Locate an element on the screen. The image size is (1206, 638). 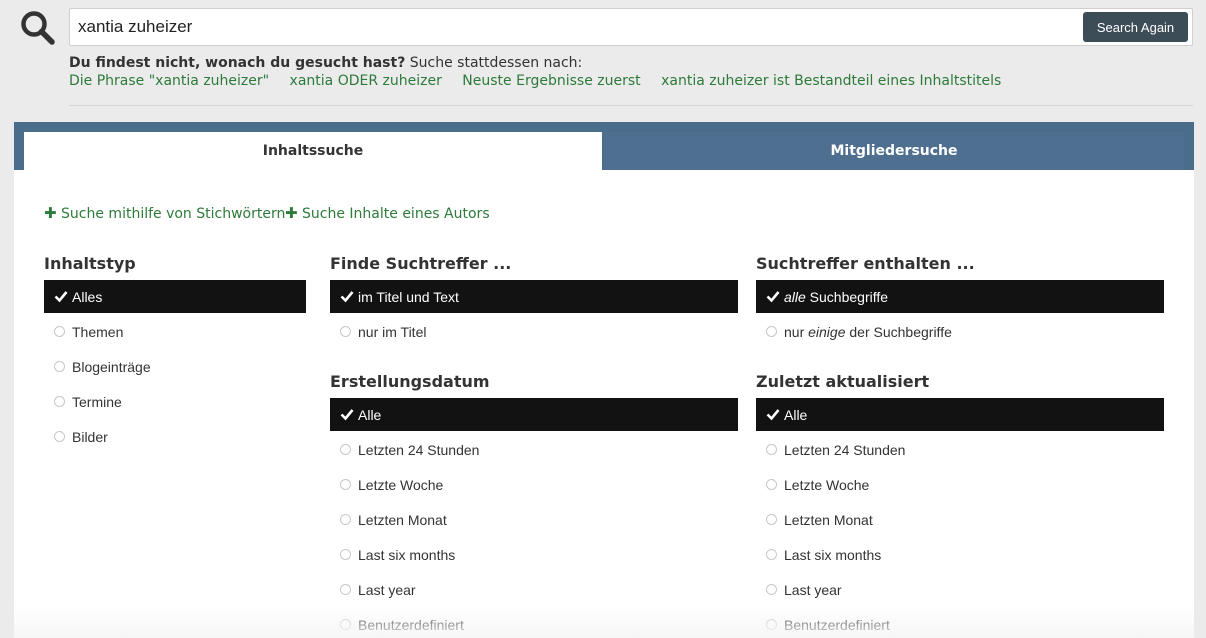
created-title: Erstellungsdatum is located at coordinates (410, 381).